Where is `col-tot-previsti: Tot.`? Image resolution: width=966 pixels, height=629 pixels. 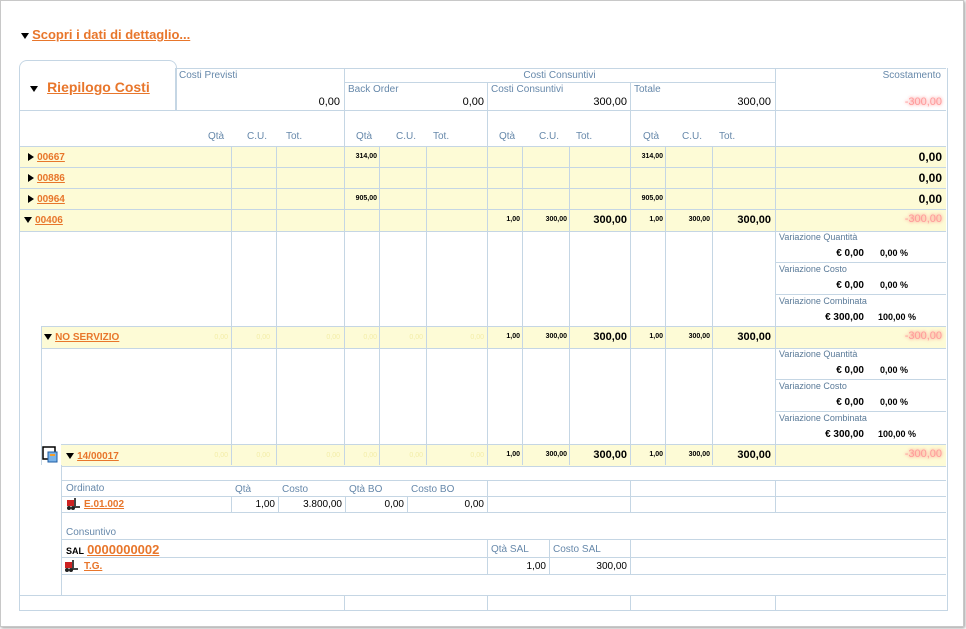
col-tot-previsti: Tot. is located at coordinates (294, 136).